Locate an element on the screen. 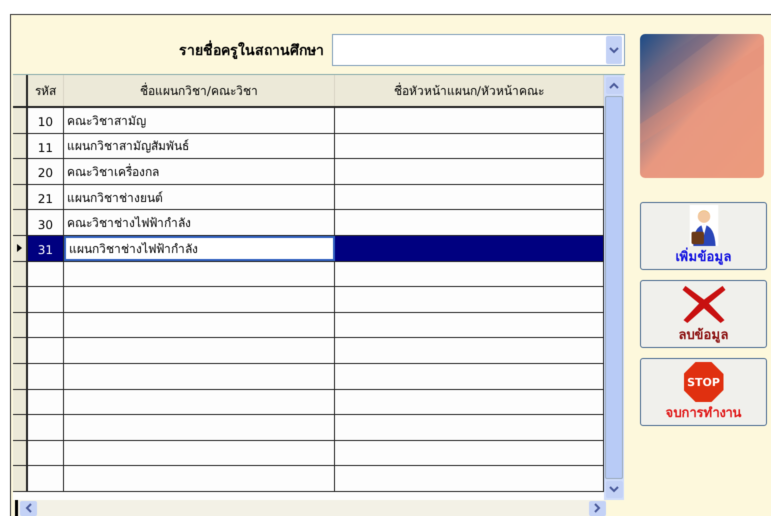 The height and width of the screenshot is (516, 771). scroll-right-icon is located at coordinates (597, 508).